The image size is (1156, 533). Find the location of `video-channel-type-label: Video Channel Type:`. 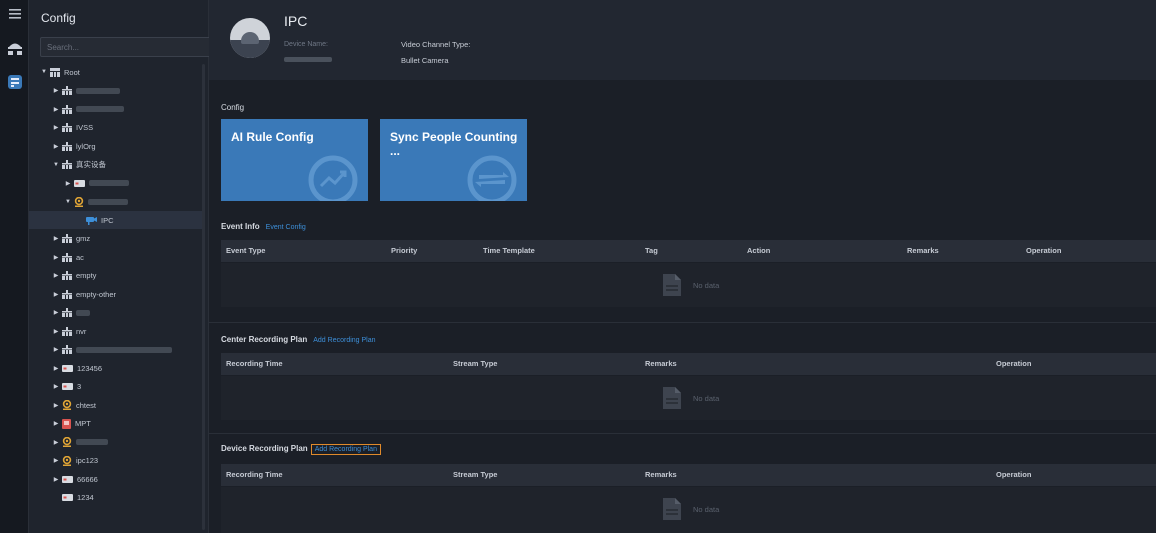

video-channel-type-label: Video Channel Type: is located at coordinates (436, 44).